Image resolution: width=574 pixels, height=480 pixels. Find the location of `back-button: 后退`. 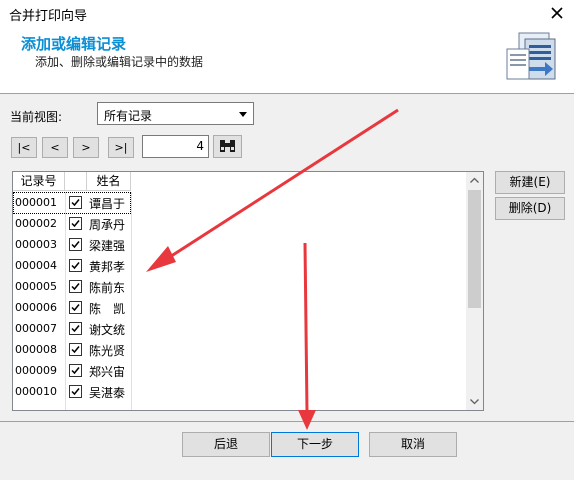

back-button: 后退 is located at coordinates (226, 444).